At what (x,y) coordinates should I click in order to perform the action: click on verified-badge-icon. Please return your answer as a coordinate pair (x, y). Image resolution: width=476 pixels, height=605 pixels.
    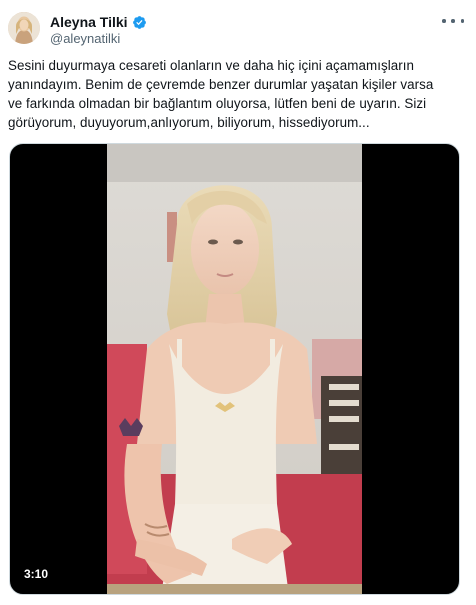
    Looking at the image, I should click on (139, 22).